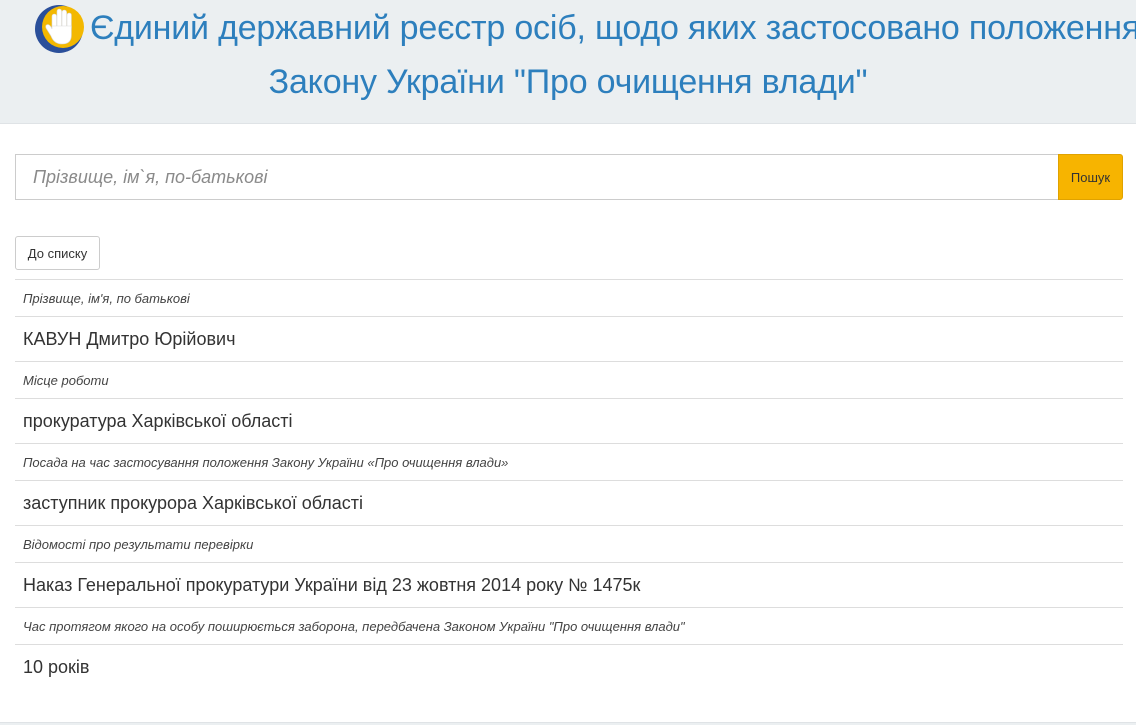 The image size is (1136, 725). Describe the element at coordinates (569, 543) in the screenshot. I see `field-label-check-results: Відомості про результати перевірки` at that location.